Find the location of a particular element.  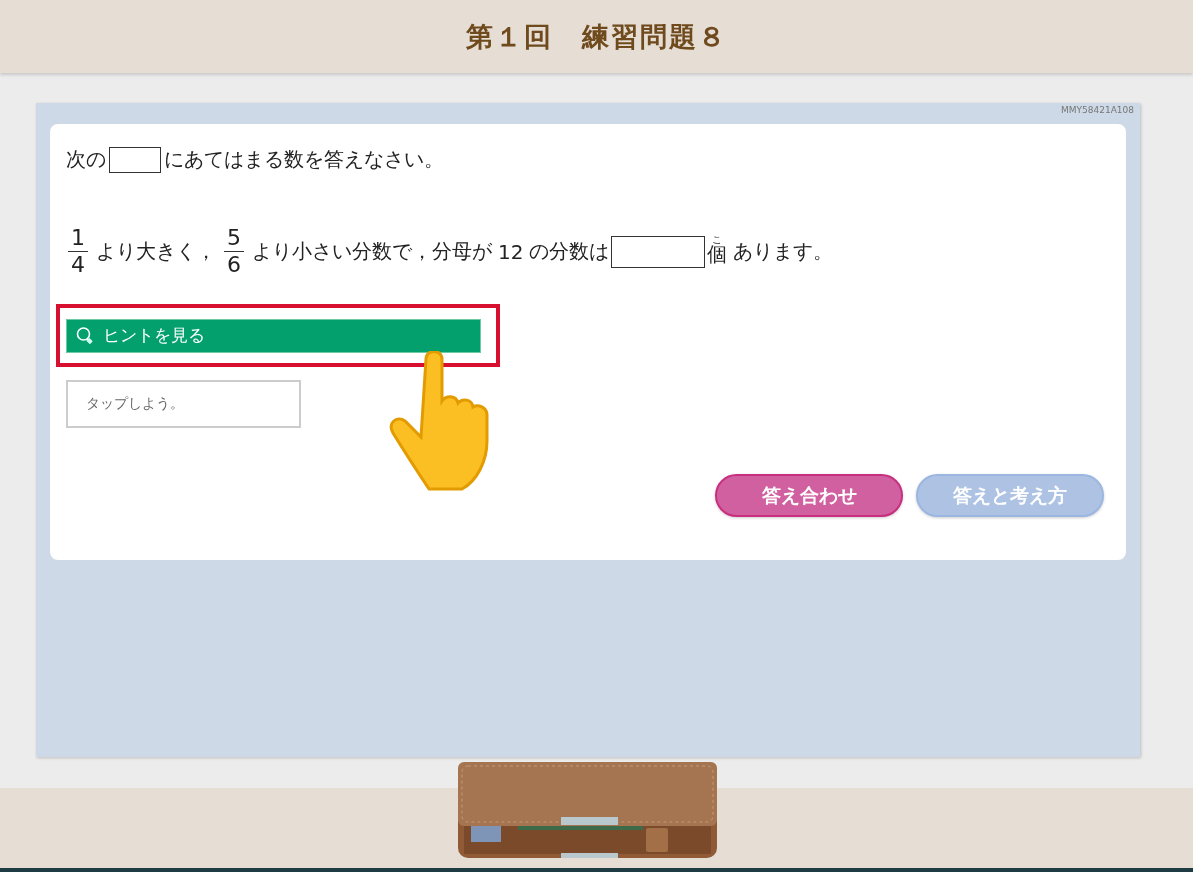

blank-box is located at coordinates (135, 159).